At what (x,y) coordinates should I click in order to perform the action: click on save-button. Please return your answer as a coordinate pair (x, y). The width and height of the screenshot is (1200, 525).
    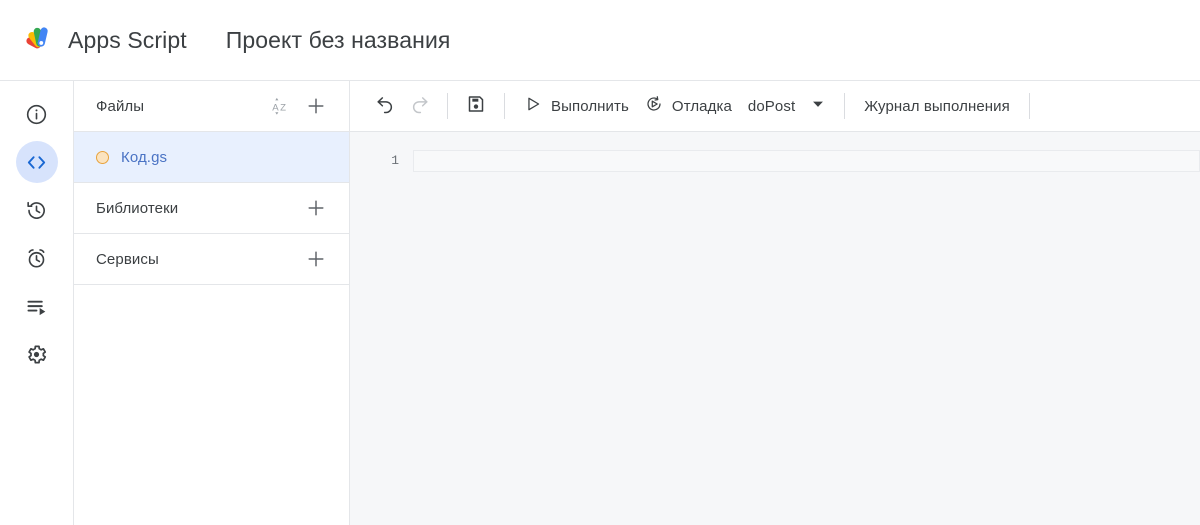
    Looking at the image, I should click on (476, 106).